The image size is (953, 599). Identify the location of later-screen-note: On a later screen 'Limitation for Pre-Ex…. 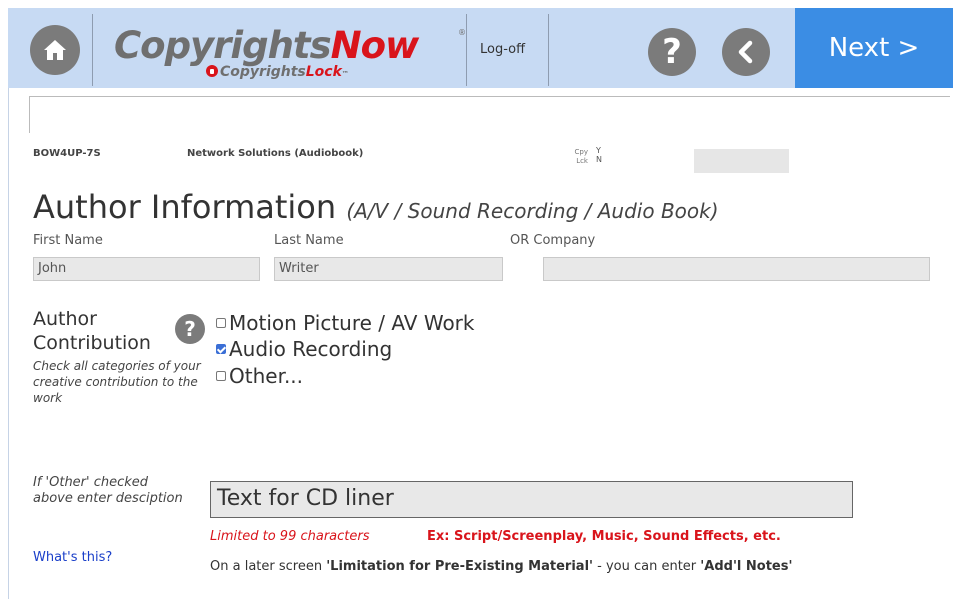
(501, 566).